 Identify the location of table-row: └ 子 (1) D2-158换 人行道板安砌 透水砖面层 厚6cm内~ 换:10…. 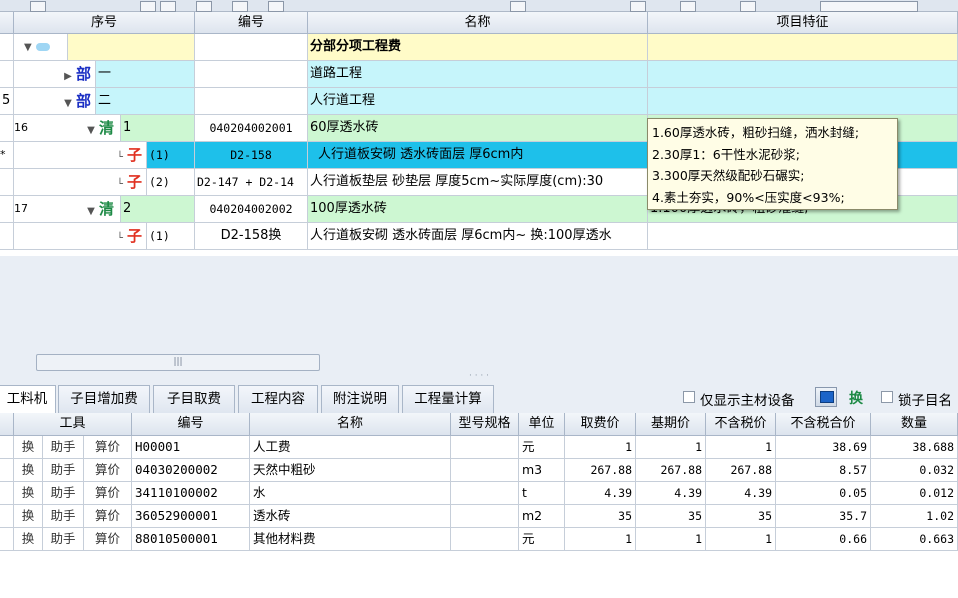
(479, 236).